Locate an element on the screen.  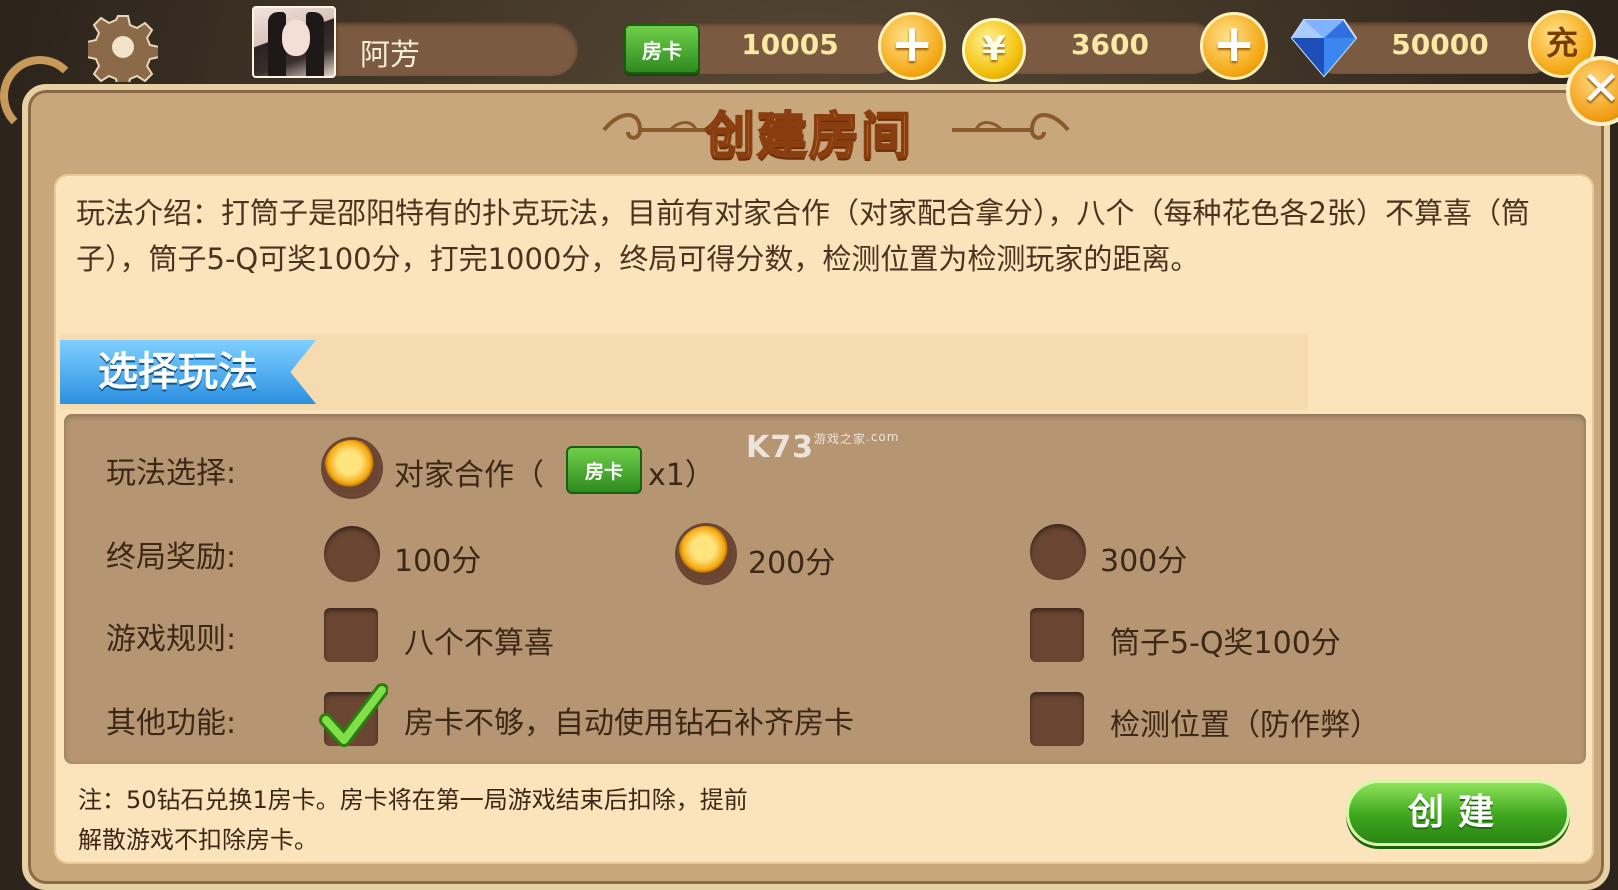
other-checkbox-location is located at coordinates (1057, 719).